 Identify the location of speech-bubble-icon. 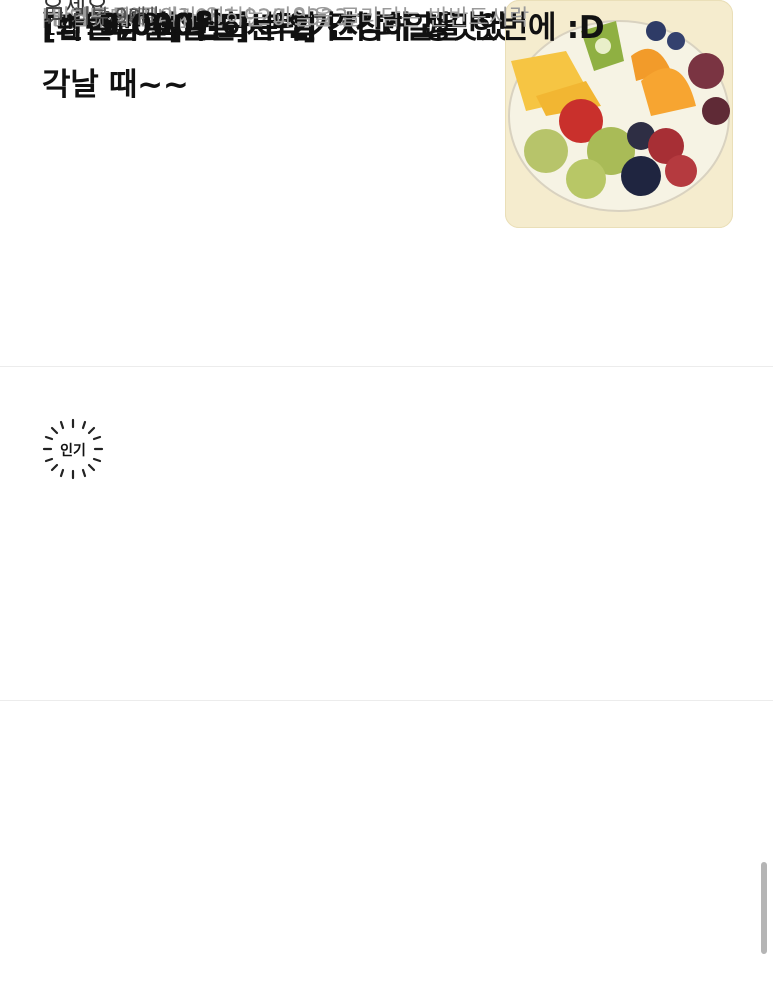
(54, 15).